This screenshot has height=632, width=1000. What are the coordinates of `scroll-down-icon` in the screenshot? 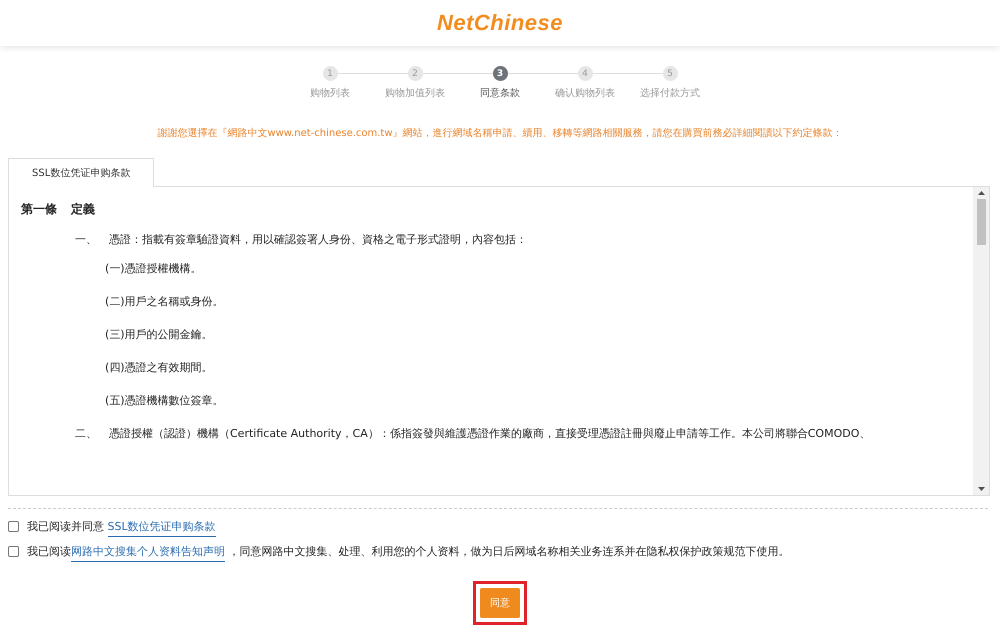 It's located at (981, 489).